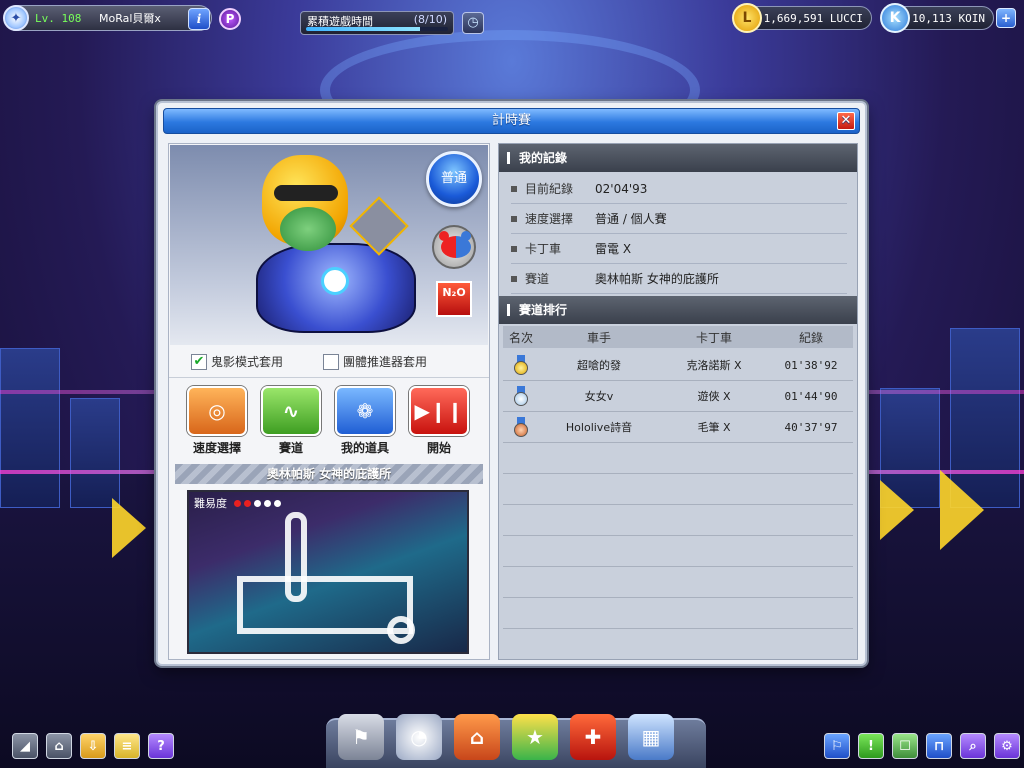 The width and height of the screenshot is (1024, 768). What do you see at coordinates (377, 23) in the screenshot?
I see `play-time-meter: 累積遊戲時間 (8/10)` at bounding box center [377, 23].